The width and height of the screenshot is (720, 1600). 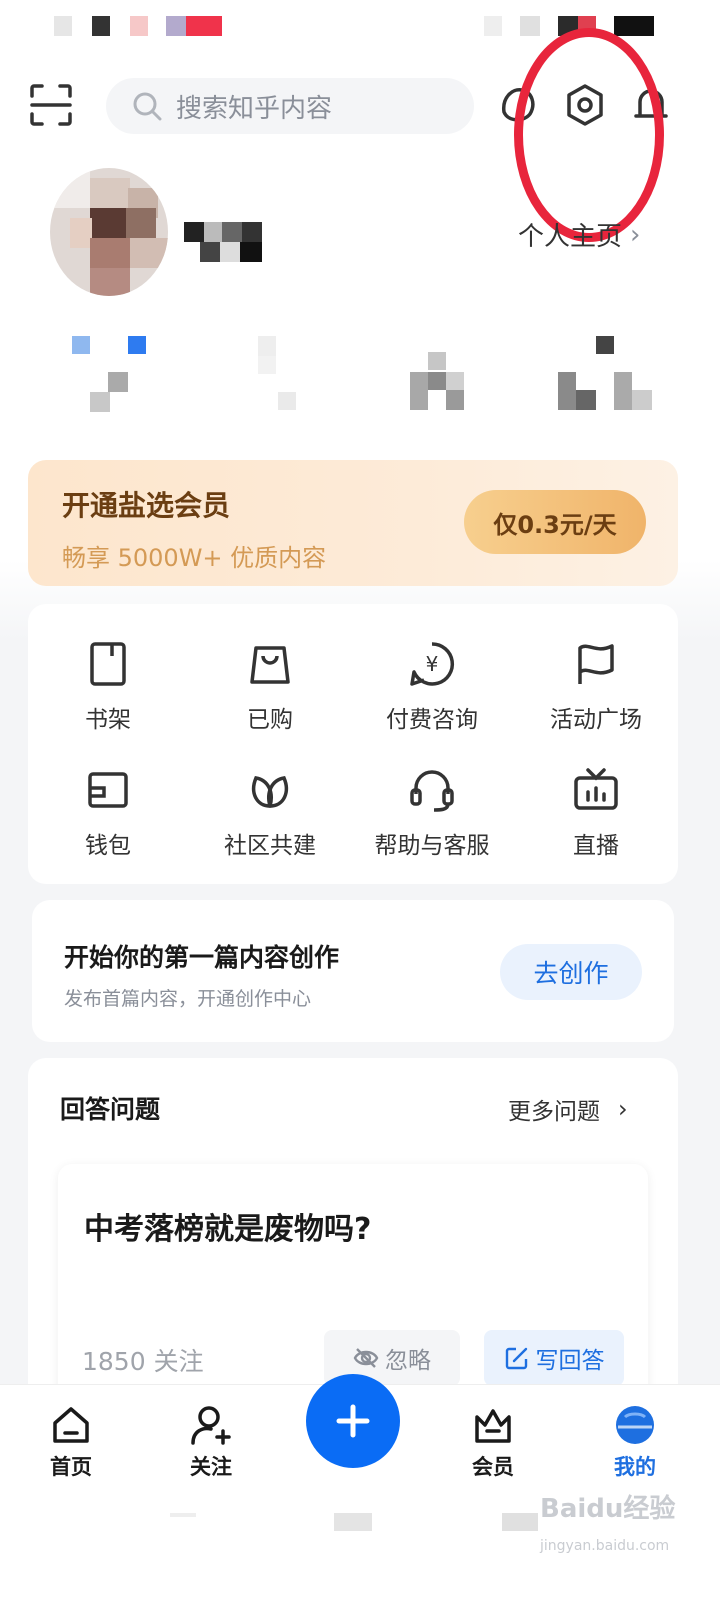 I want to click on headset-icon, so click(x=432, y=791).